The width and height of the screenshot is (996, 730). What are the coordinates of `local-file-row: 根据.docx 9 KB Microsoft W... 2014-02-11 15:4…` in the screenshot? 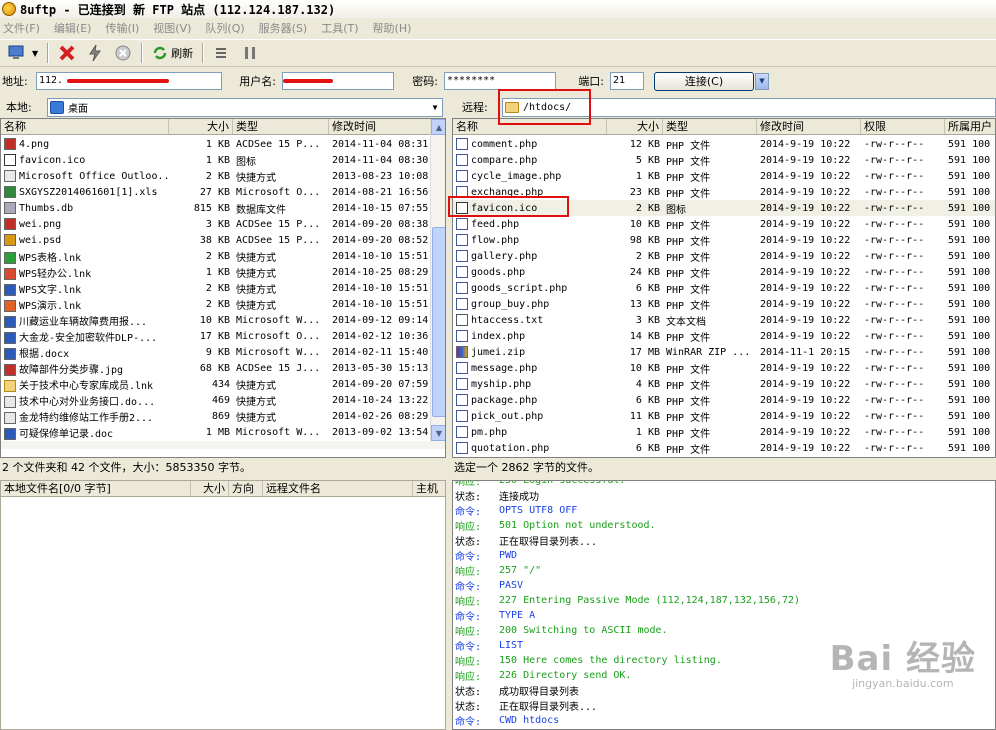 It's located at (216, 352).